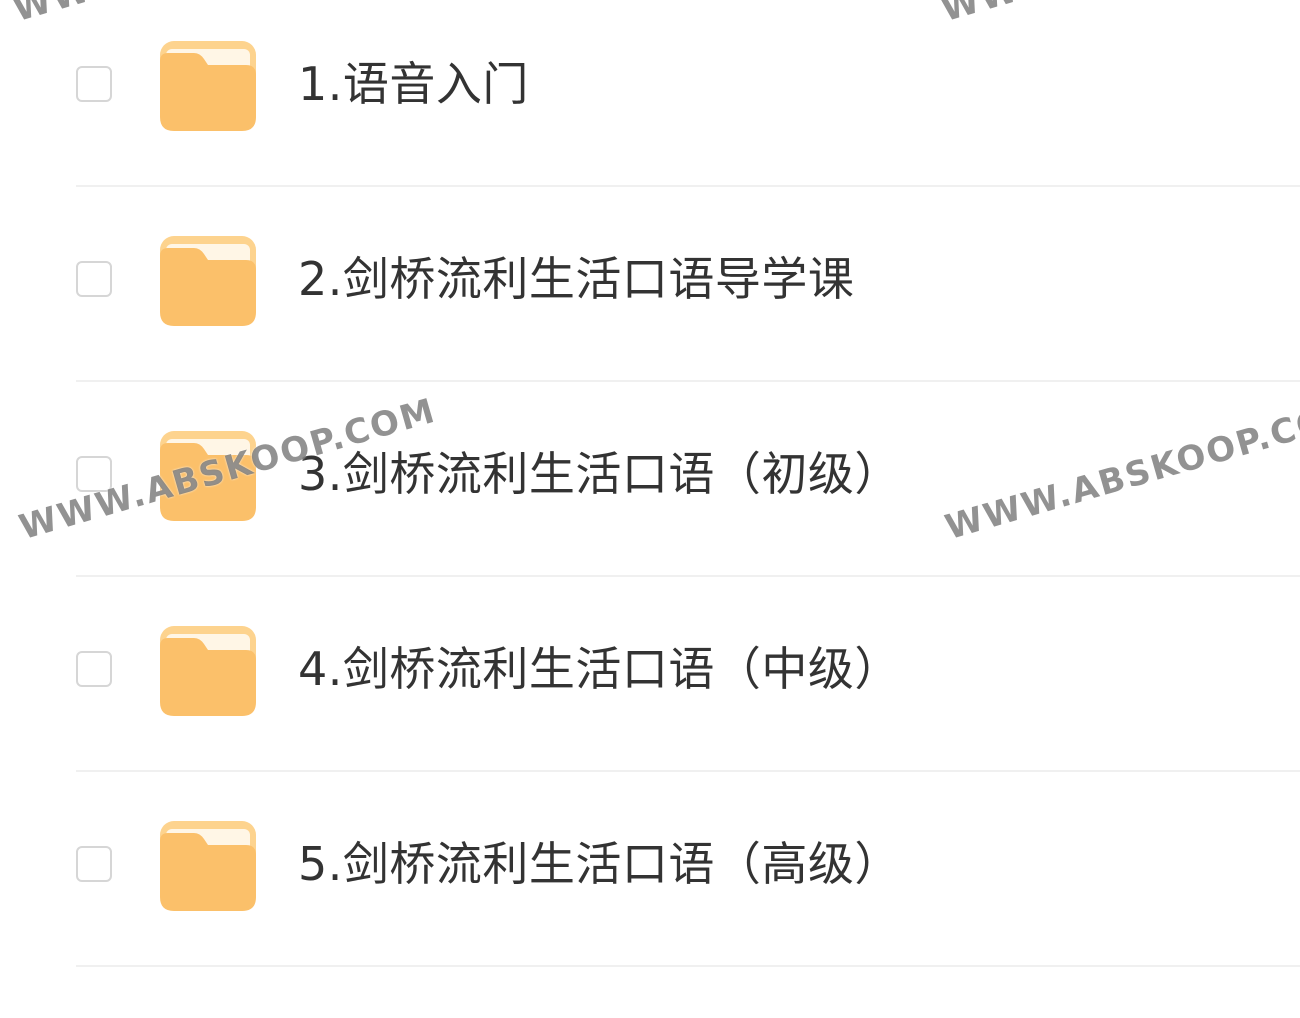 This screenshot has width=1300, height=1018. What do you see at coordinates (413, 84) in the screenshot?
I see `folder-name: 1.语音入门` at bounding box center [413, 84].